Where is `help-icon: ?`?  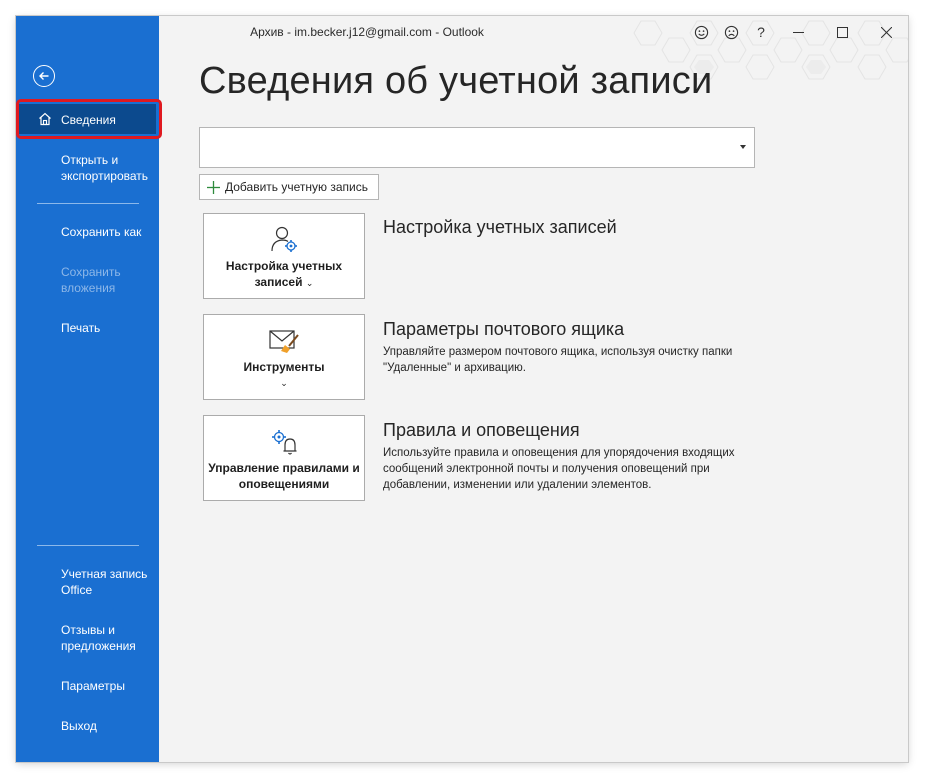
help-icon: ? is located at coordinates (761, 32).